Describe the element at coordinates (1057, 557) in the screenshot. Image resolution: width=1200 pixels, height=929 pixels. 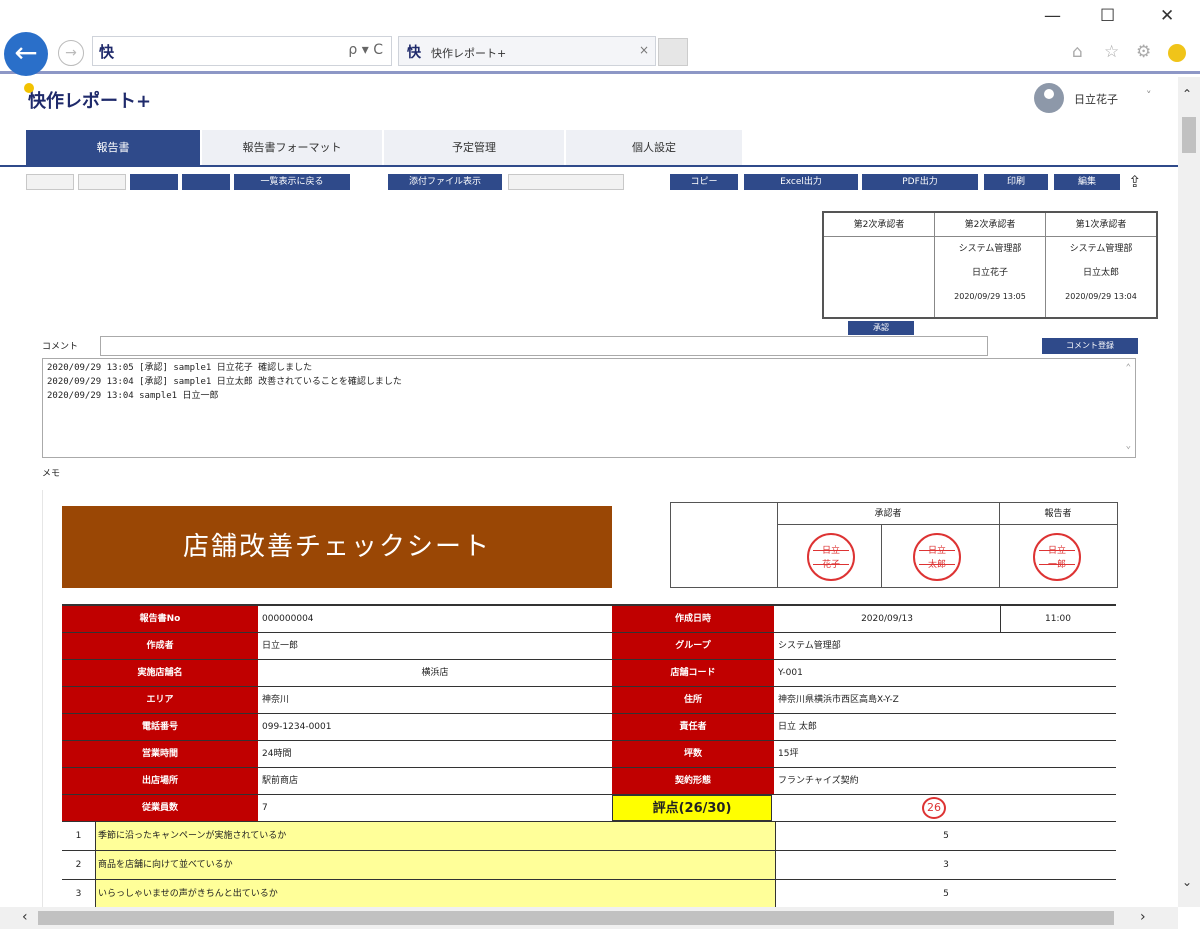
I see `seal-stamp: 日立 一郎` at that location.